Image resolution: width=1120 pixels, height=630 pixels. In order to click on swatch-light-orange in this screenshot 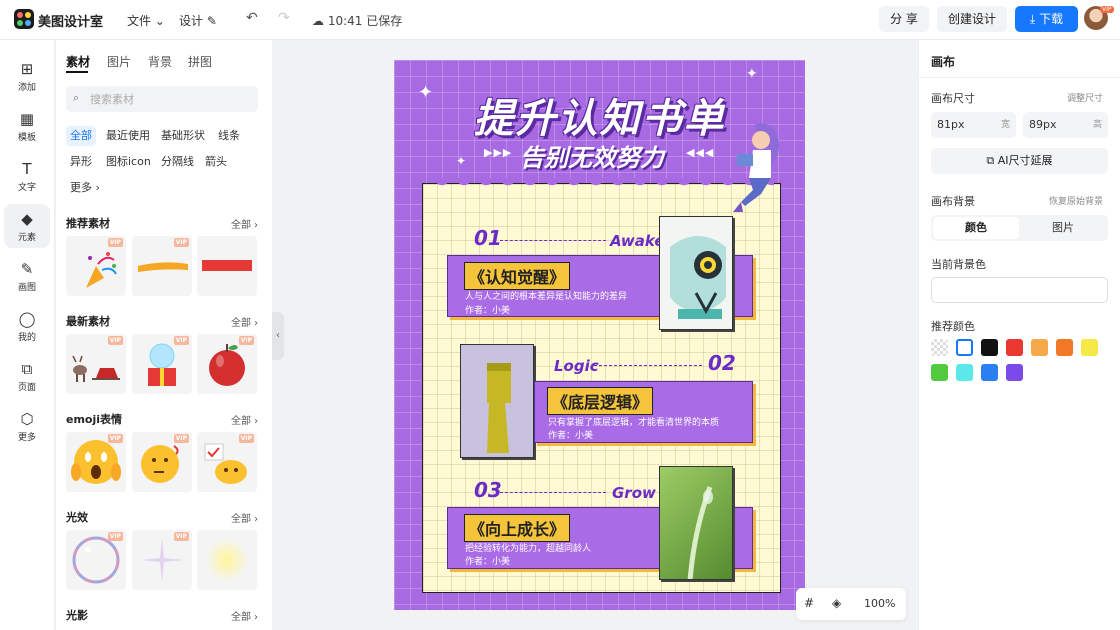, I will do `click(1039, 347)`.